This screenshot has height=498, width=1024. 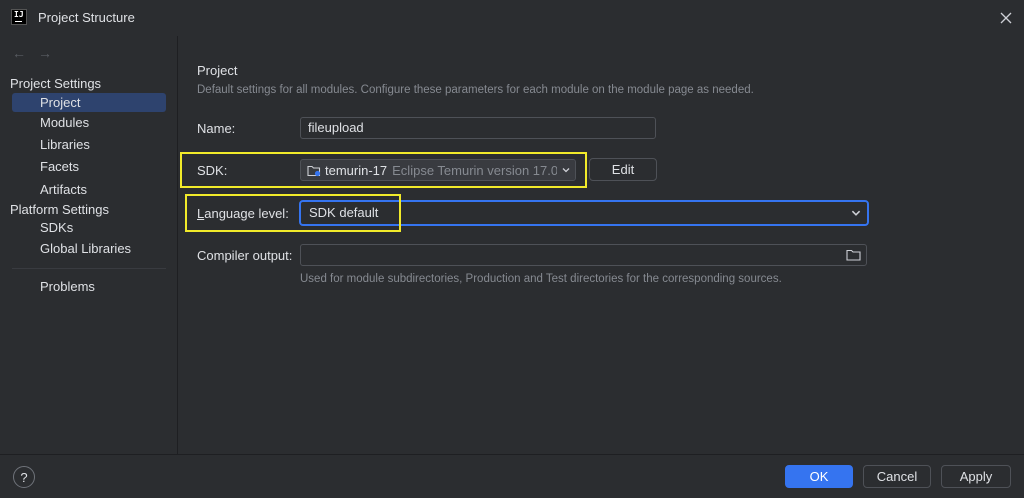 I want to click on title-bar: IJ Project Structure, so click(x=512, y=18).